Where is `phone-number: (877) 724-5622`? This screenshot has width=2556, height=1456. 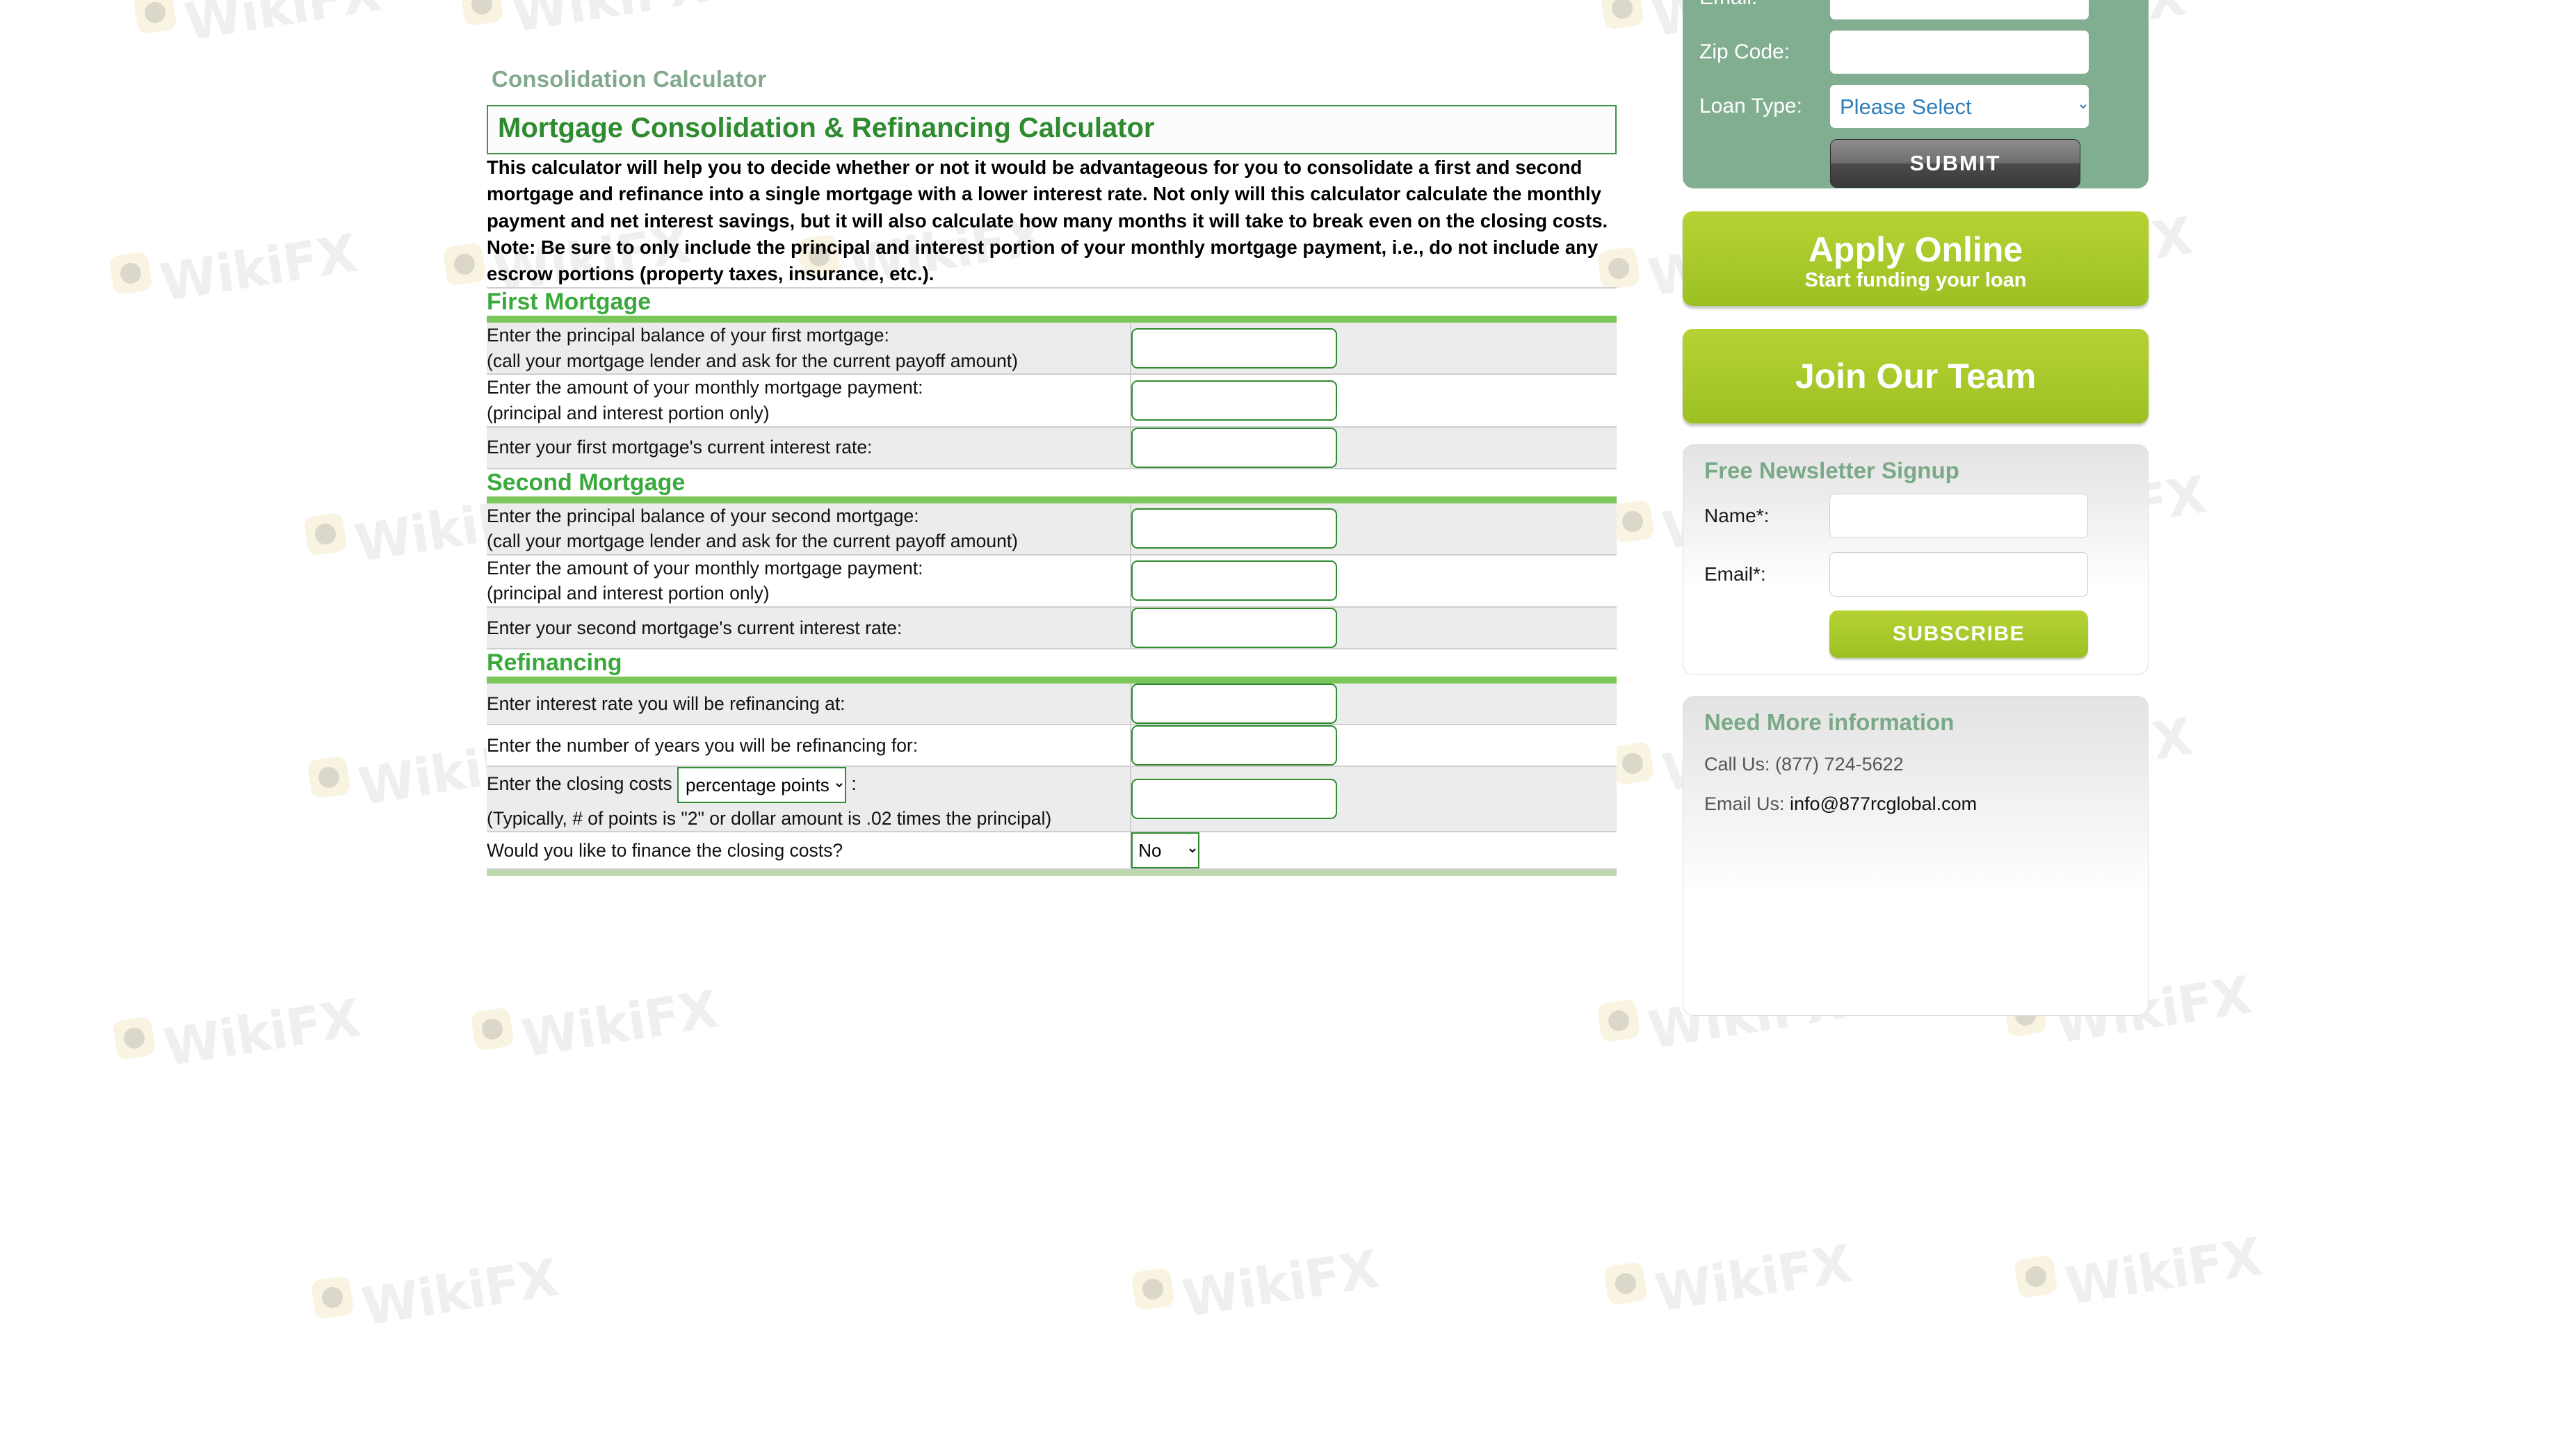
phone-number: (877) 724-5622 is located at coordinates (1839, 765).